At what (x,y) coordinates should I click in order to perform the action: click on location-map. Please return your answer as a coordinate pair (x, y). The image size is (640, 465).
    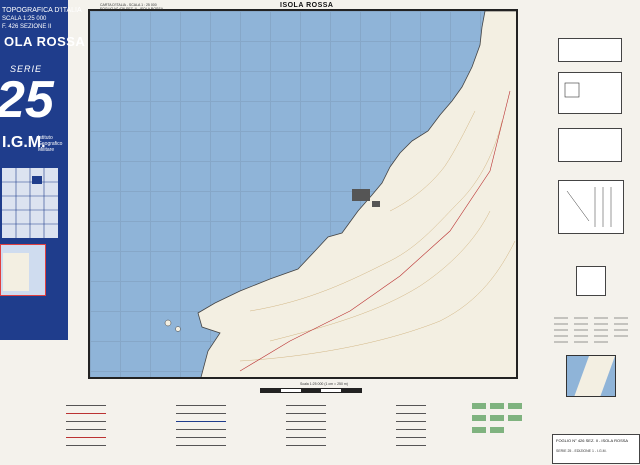
    Looking at the image, I should click on (23, 270).